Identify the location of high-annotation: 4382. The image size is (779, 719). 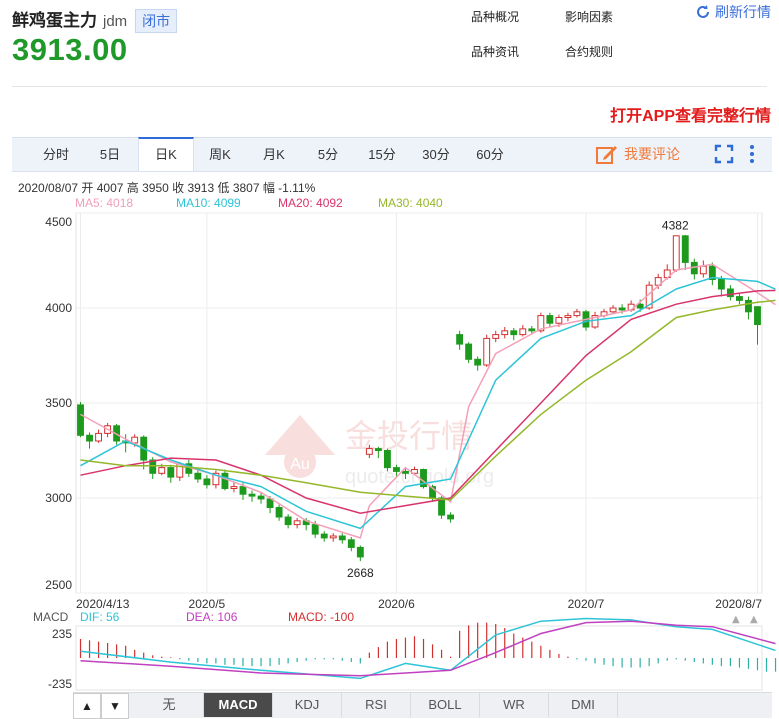
(675, 225).